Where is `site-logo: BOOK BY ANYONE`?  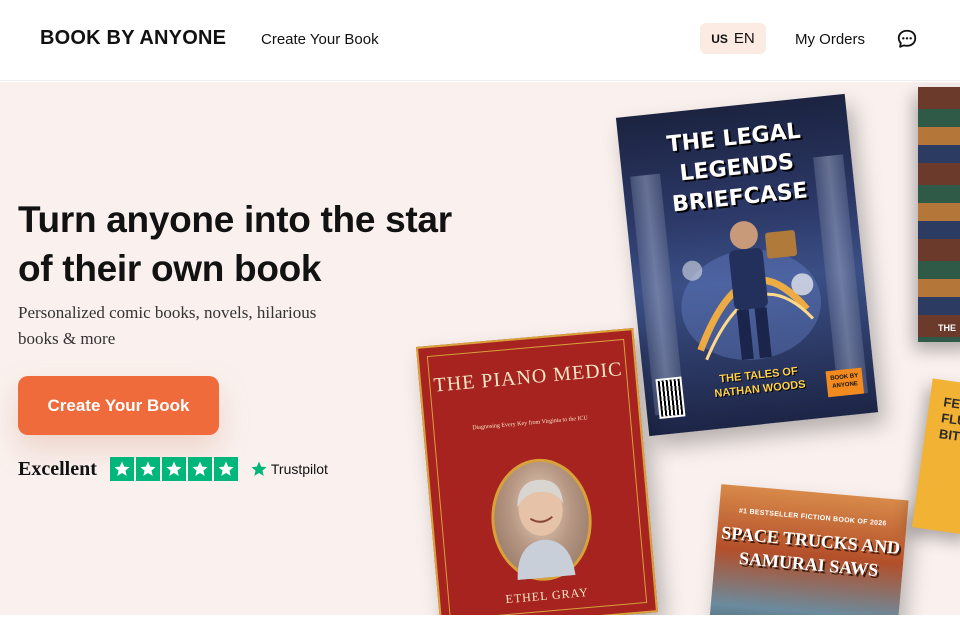 site-logo: BOOK BY ANYONE is located at coordinates (133, 38).